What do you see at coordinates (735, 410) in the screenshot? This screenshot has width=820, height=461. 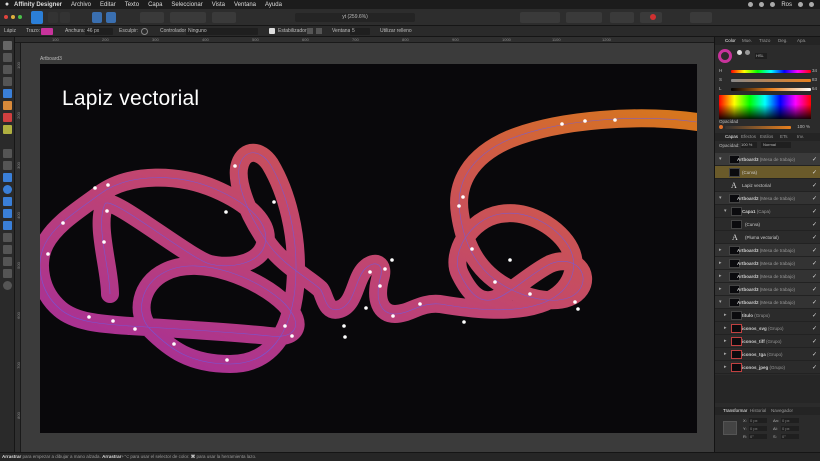 I see `tab-transform: Transformar` at bounding box center [735, 410].